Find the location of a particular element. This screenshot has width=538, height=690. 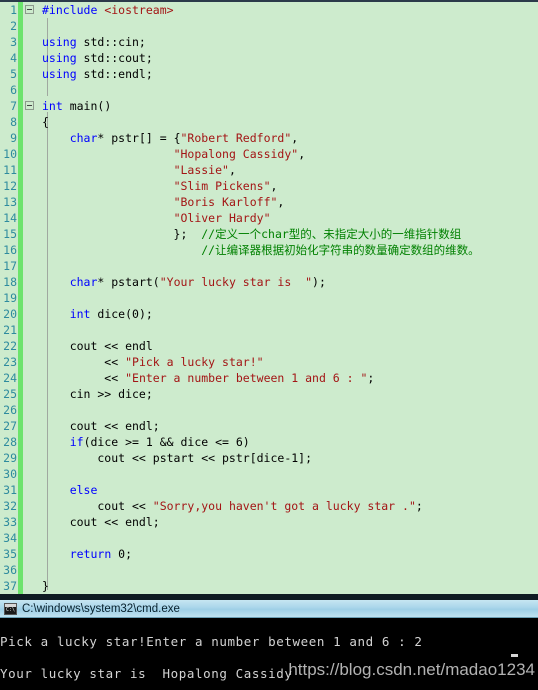

line-number: 33 is located at coordinates (10, 522).